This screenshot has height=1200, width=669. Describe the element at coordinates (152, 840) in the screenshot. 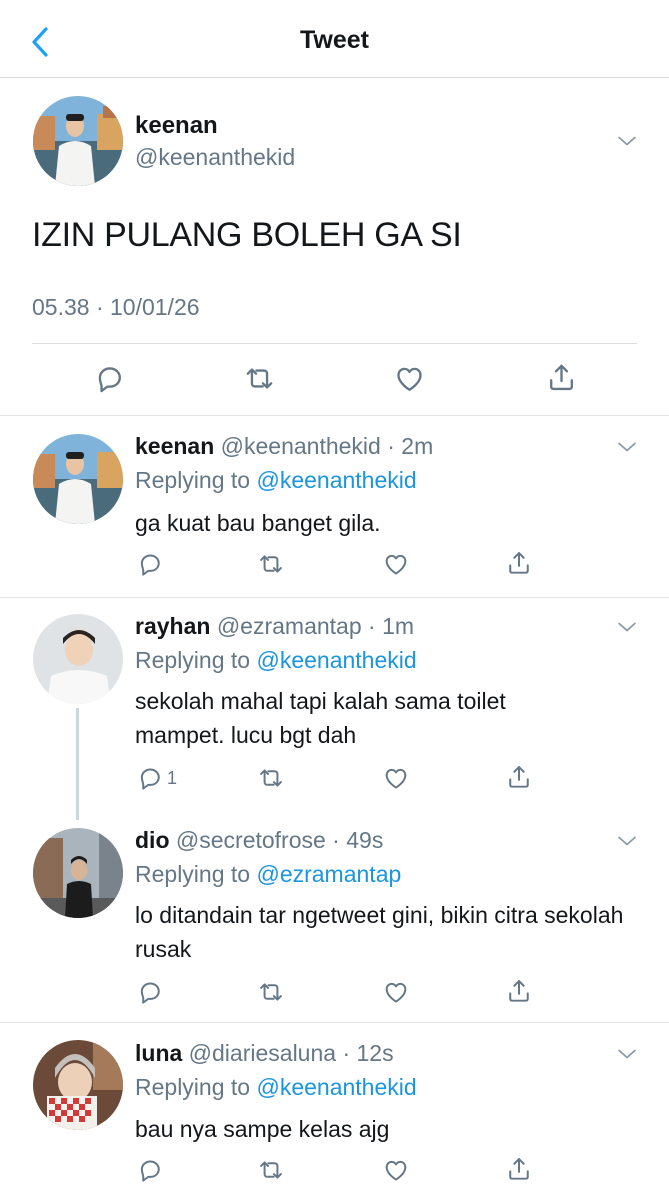

I see `reply-author-name: dio` at that location.